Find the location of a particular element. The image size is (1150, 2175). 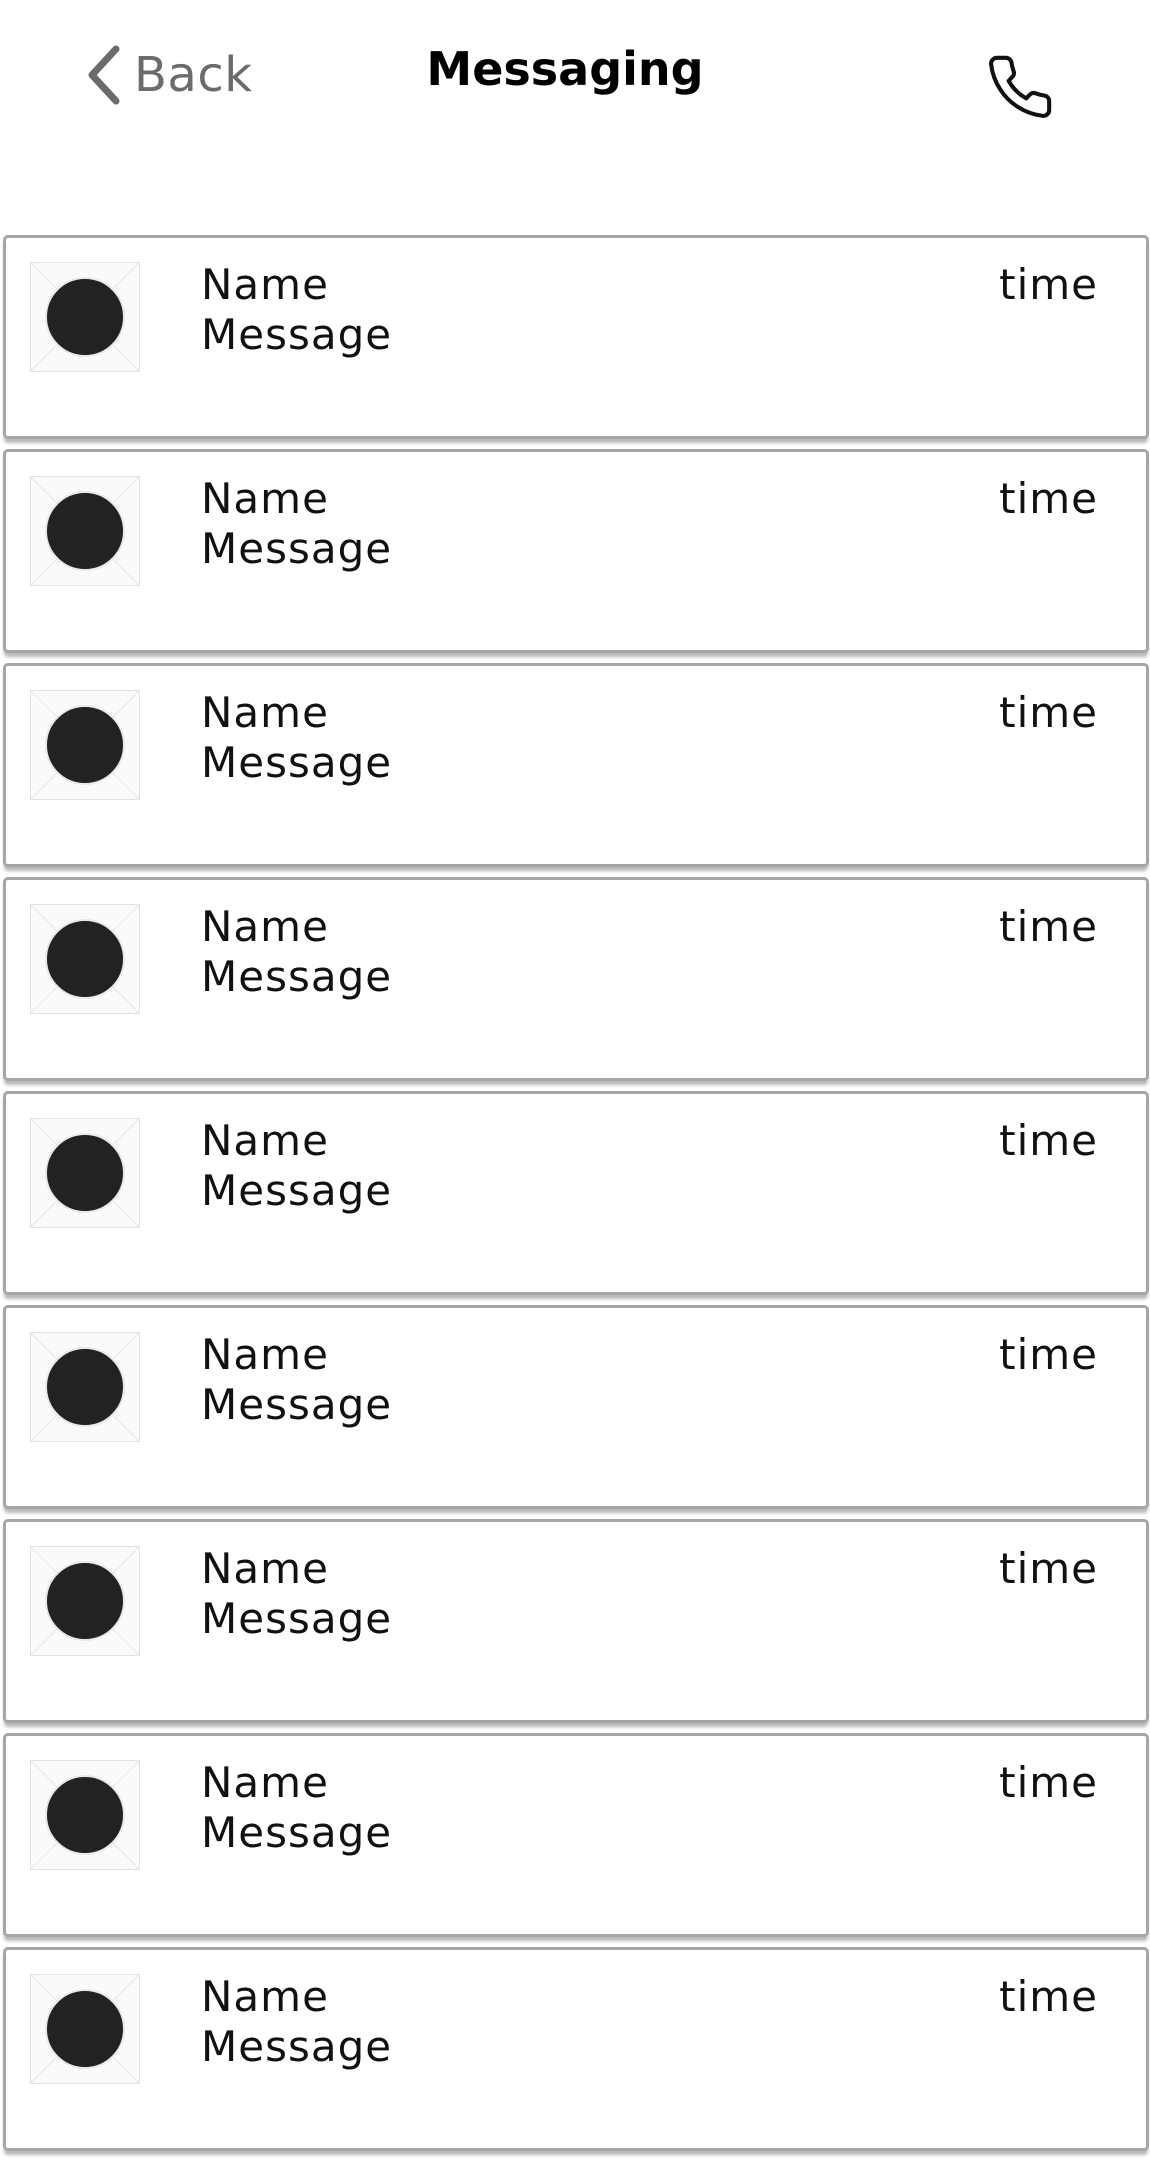

top-bar: Back Messaging is located at coordinates (575, 75).